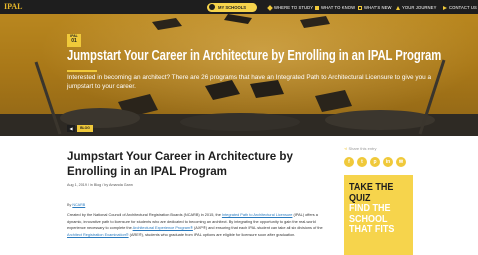 Image resolution: width=478 pixels, height=255 pixels. Describe the element at coordinates (362, 162) in the screenshot. I see `twitter-icon: t` at that location.